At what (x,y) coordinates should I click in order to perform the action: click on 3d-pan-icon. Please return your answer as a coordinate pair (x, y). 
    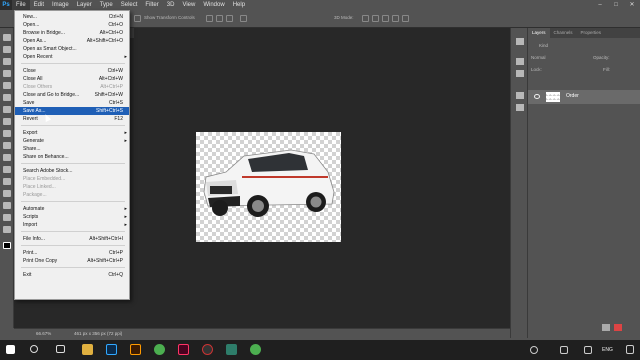
    Looking at the image, I should click on (385, 18).